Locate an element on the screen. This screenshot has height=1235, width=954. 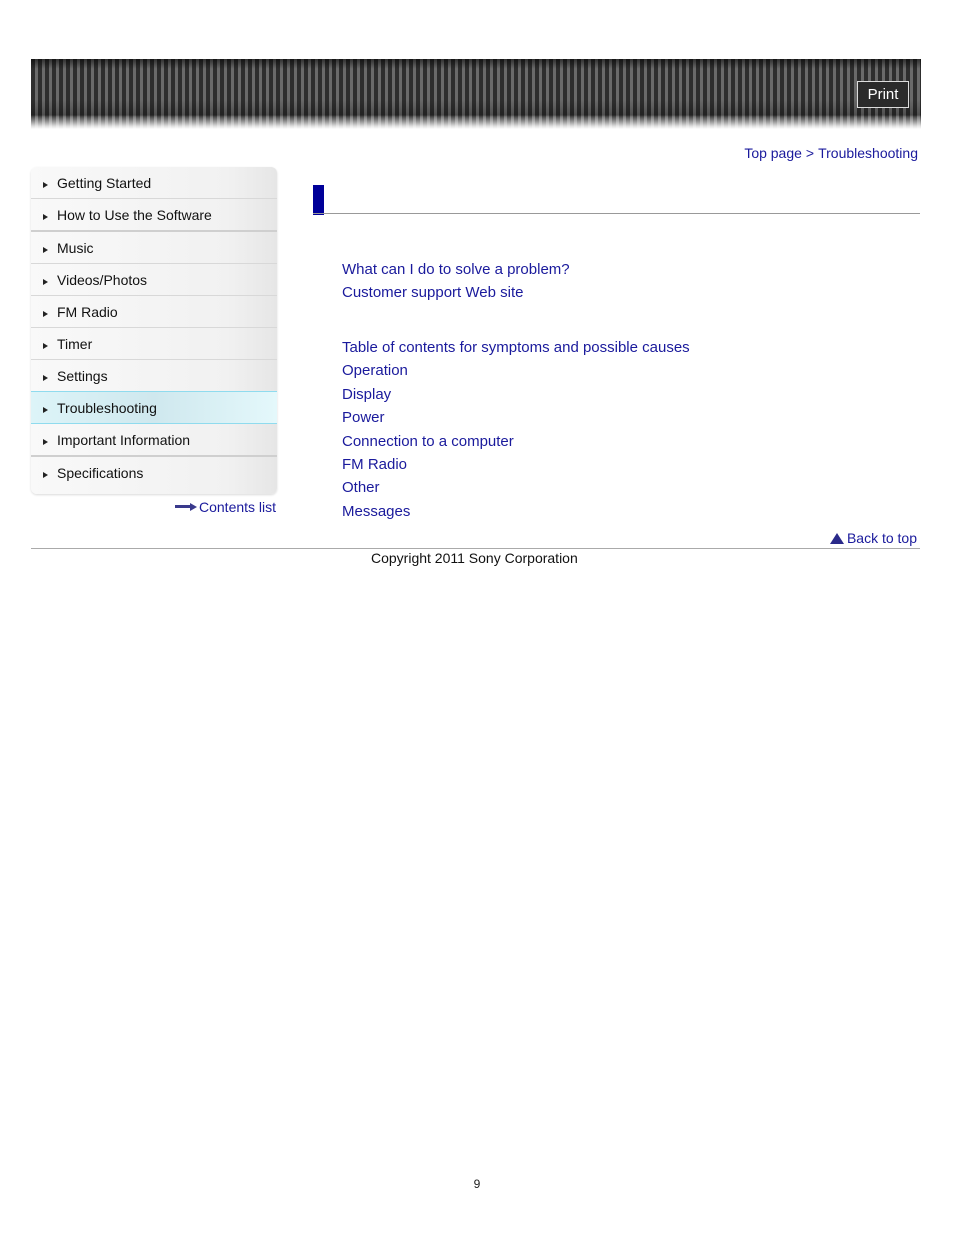
link-display: Display is located at coordinates (516, 394).